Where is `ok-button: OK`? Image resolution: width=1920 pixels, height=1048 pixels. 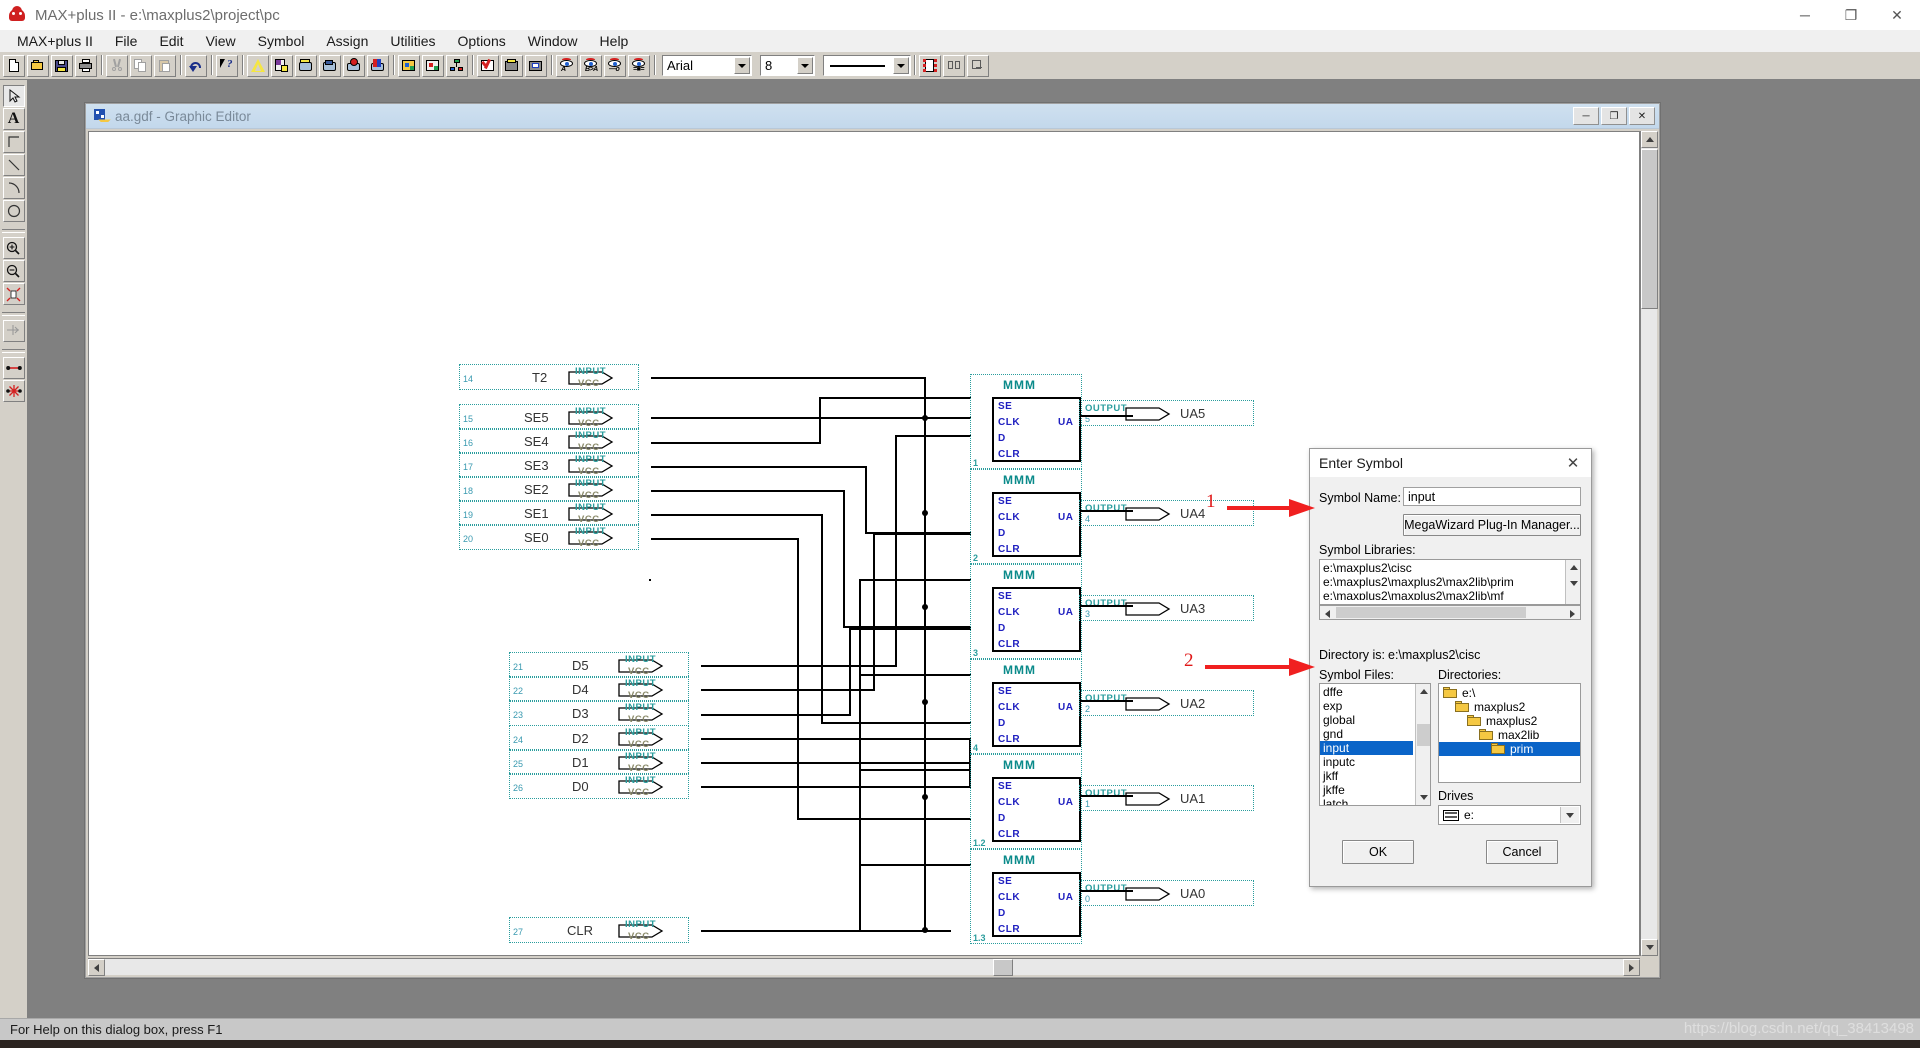 ok-button: OK is located at coordinates (1378, 852).